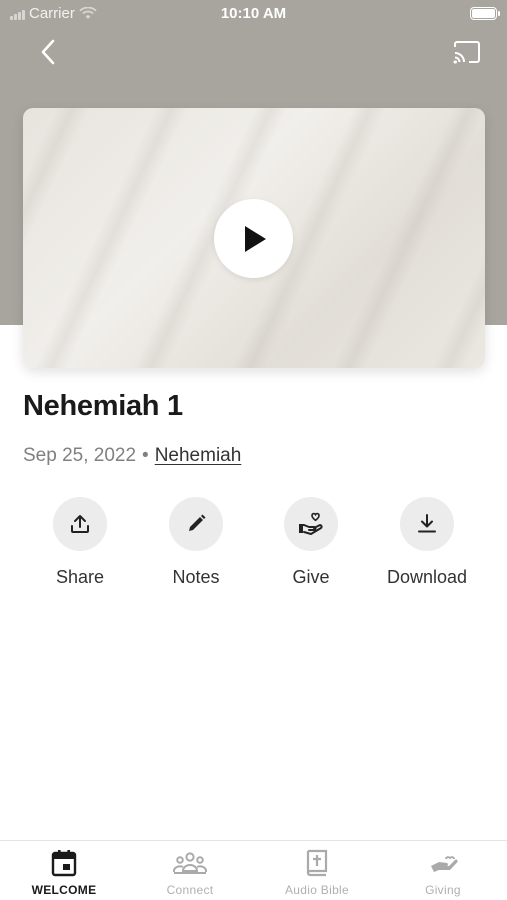  I want to click on share-upload-icon, so click(80, 524).